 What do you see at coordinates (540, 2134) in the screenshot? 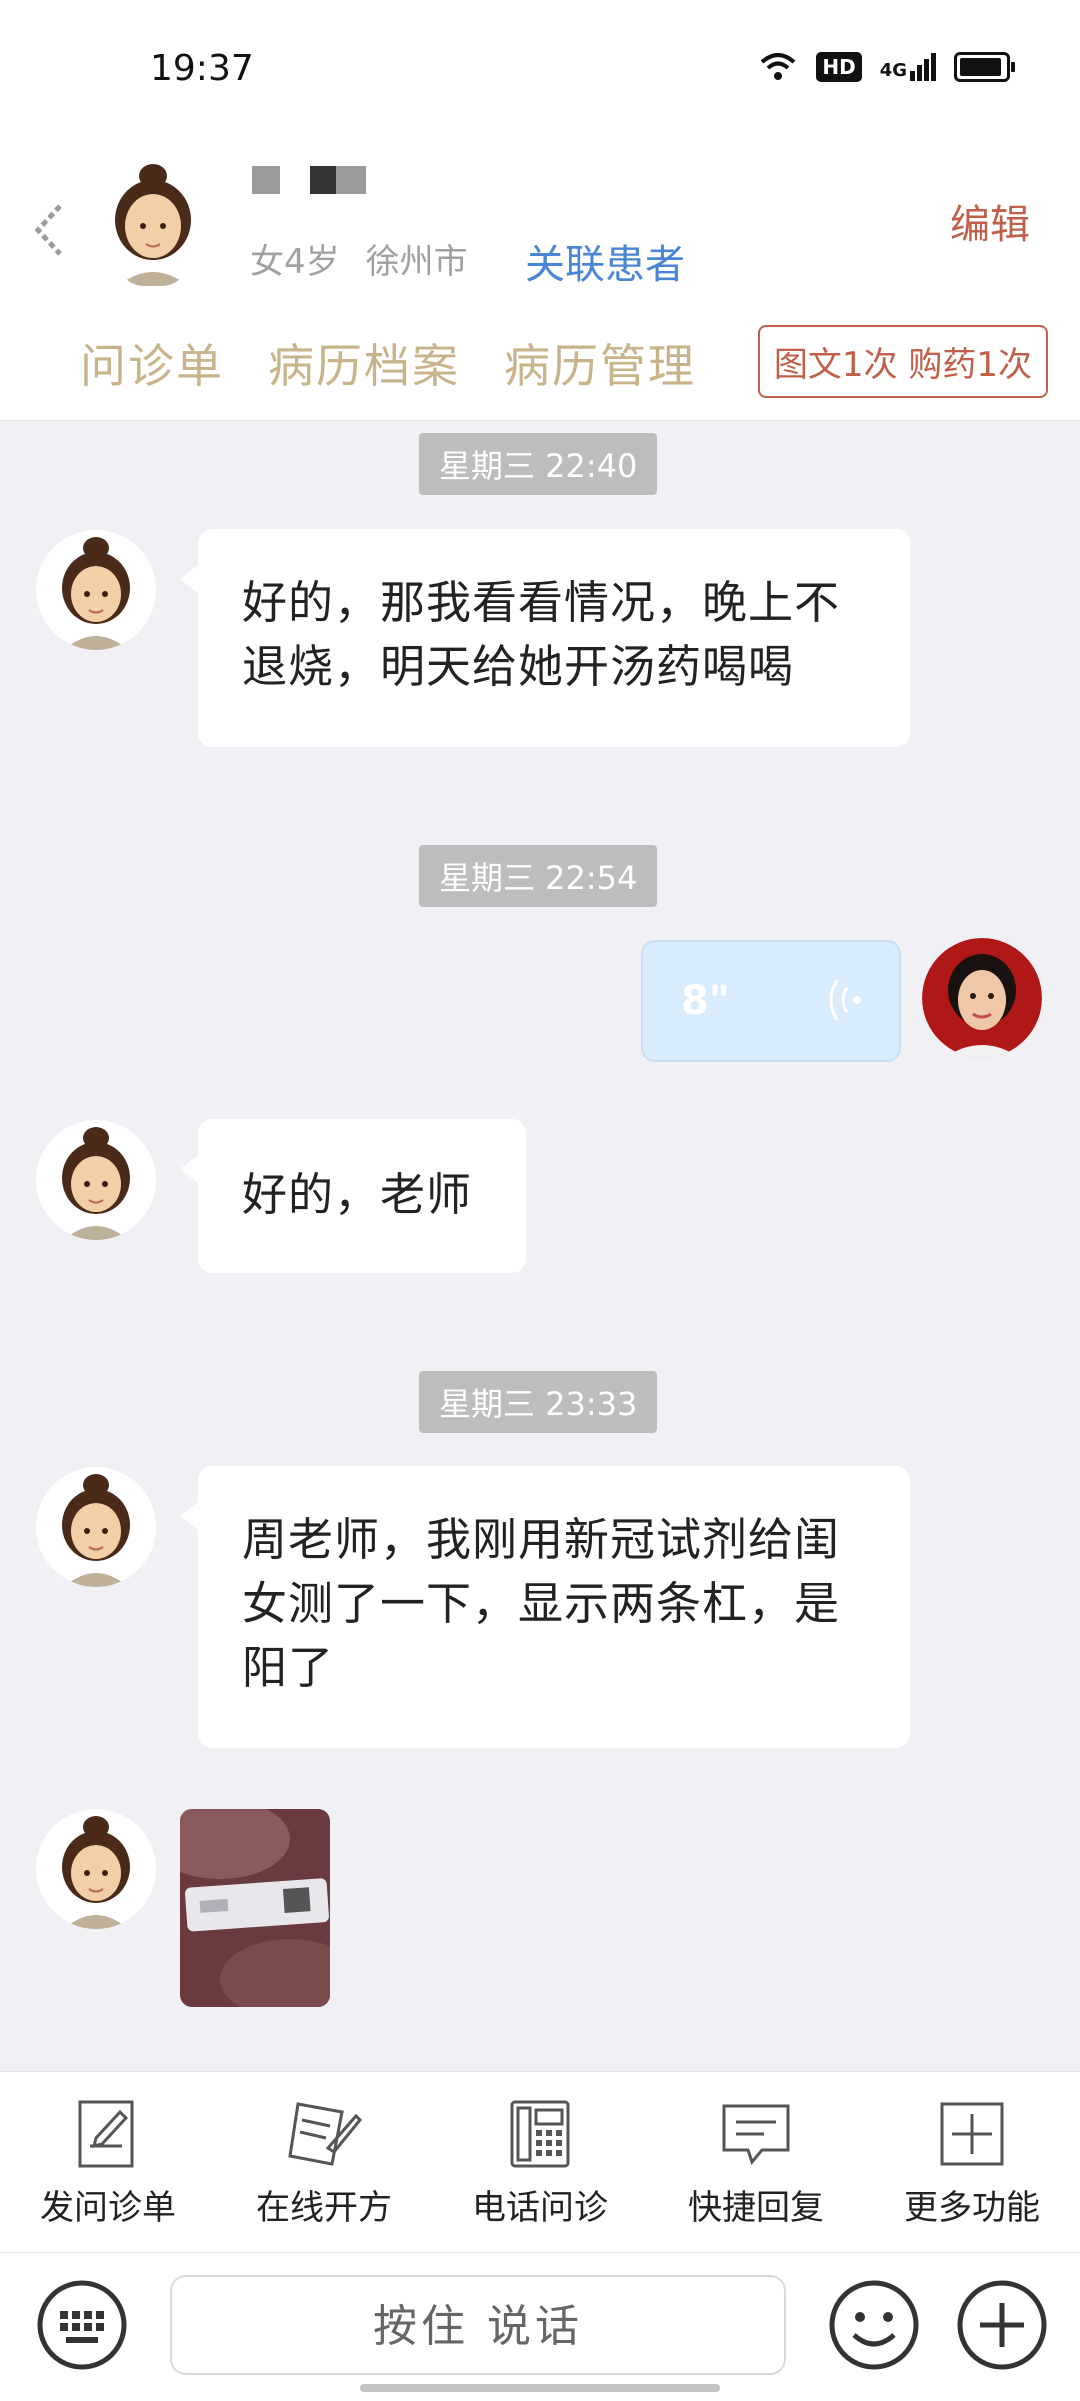
I see `phone-icon` at bounding box center [540, 2134].